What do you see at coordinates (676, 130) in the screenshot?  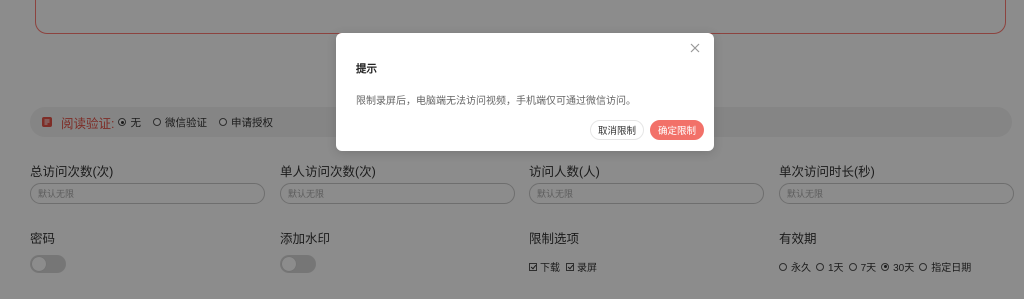 I see `confirm-limit-button: 确定限制` at bounding box center [676, 130].